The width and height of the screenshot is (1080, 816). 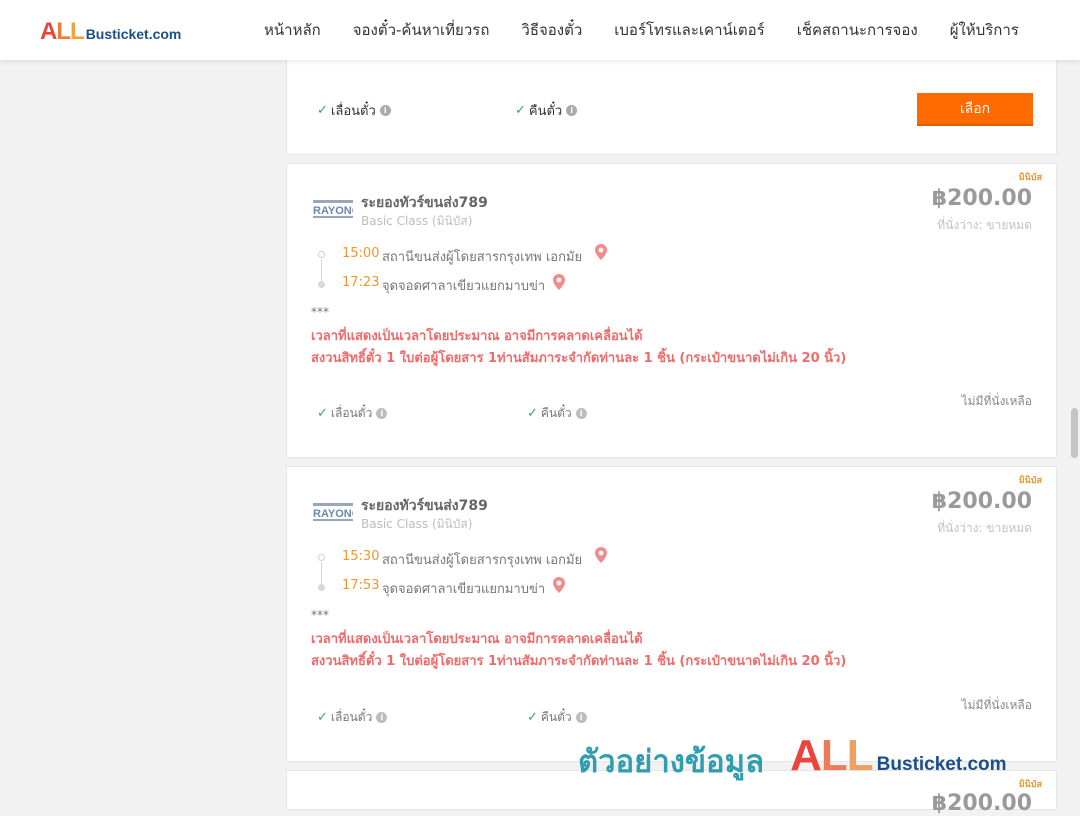 I want to click on logo-letter-l1: L, so click(x=63, y=31).